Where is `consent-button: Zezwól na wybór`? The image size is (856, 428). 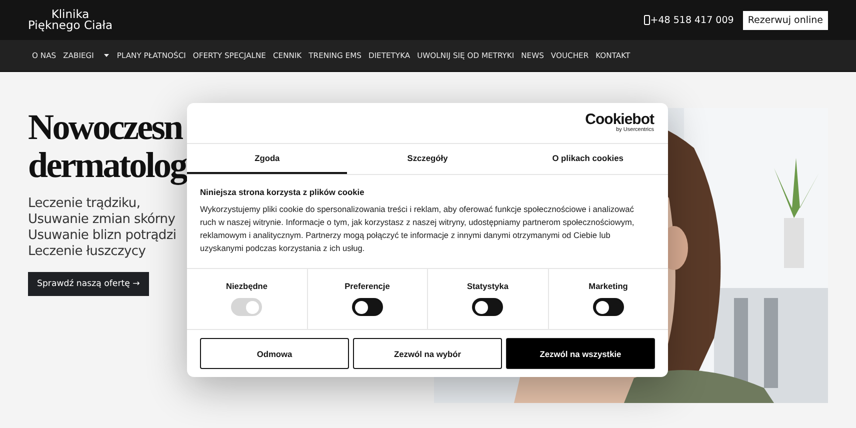
consent-button: Zezwól na wybór is located at coordinates (427, 353).